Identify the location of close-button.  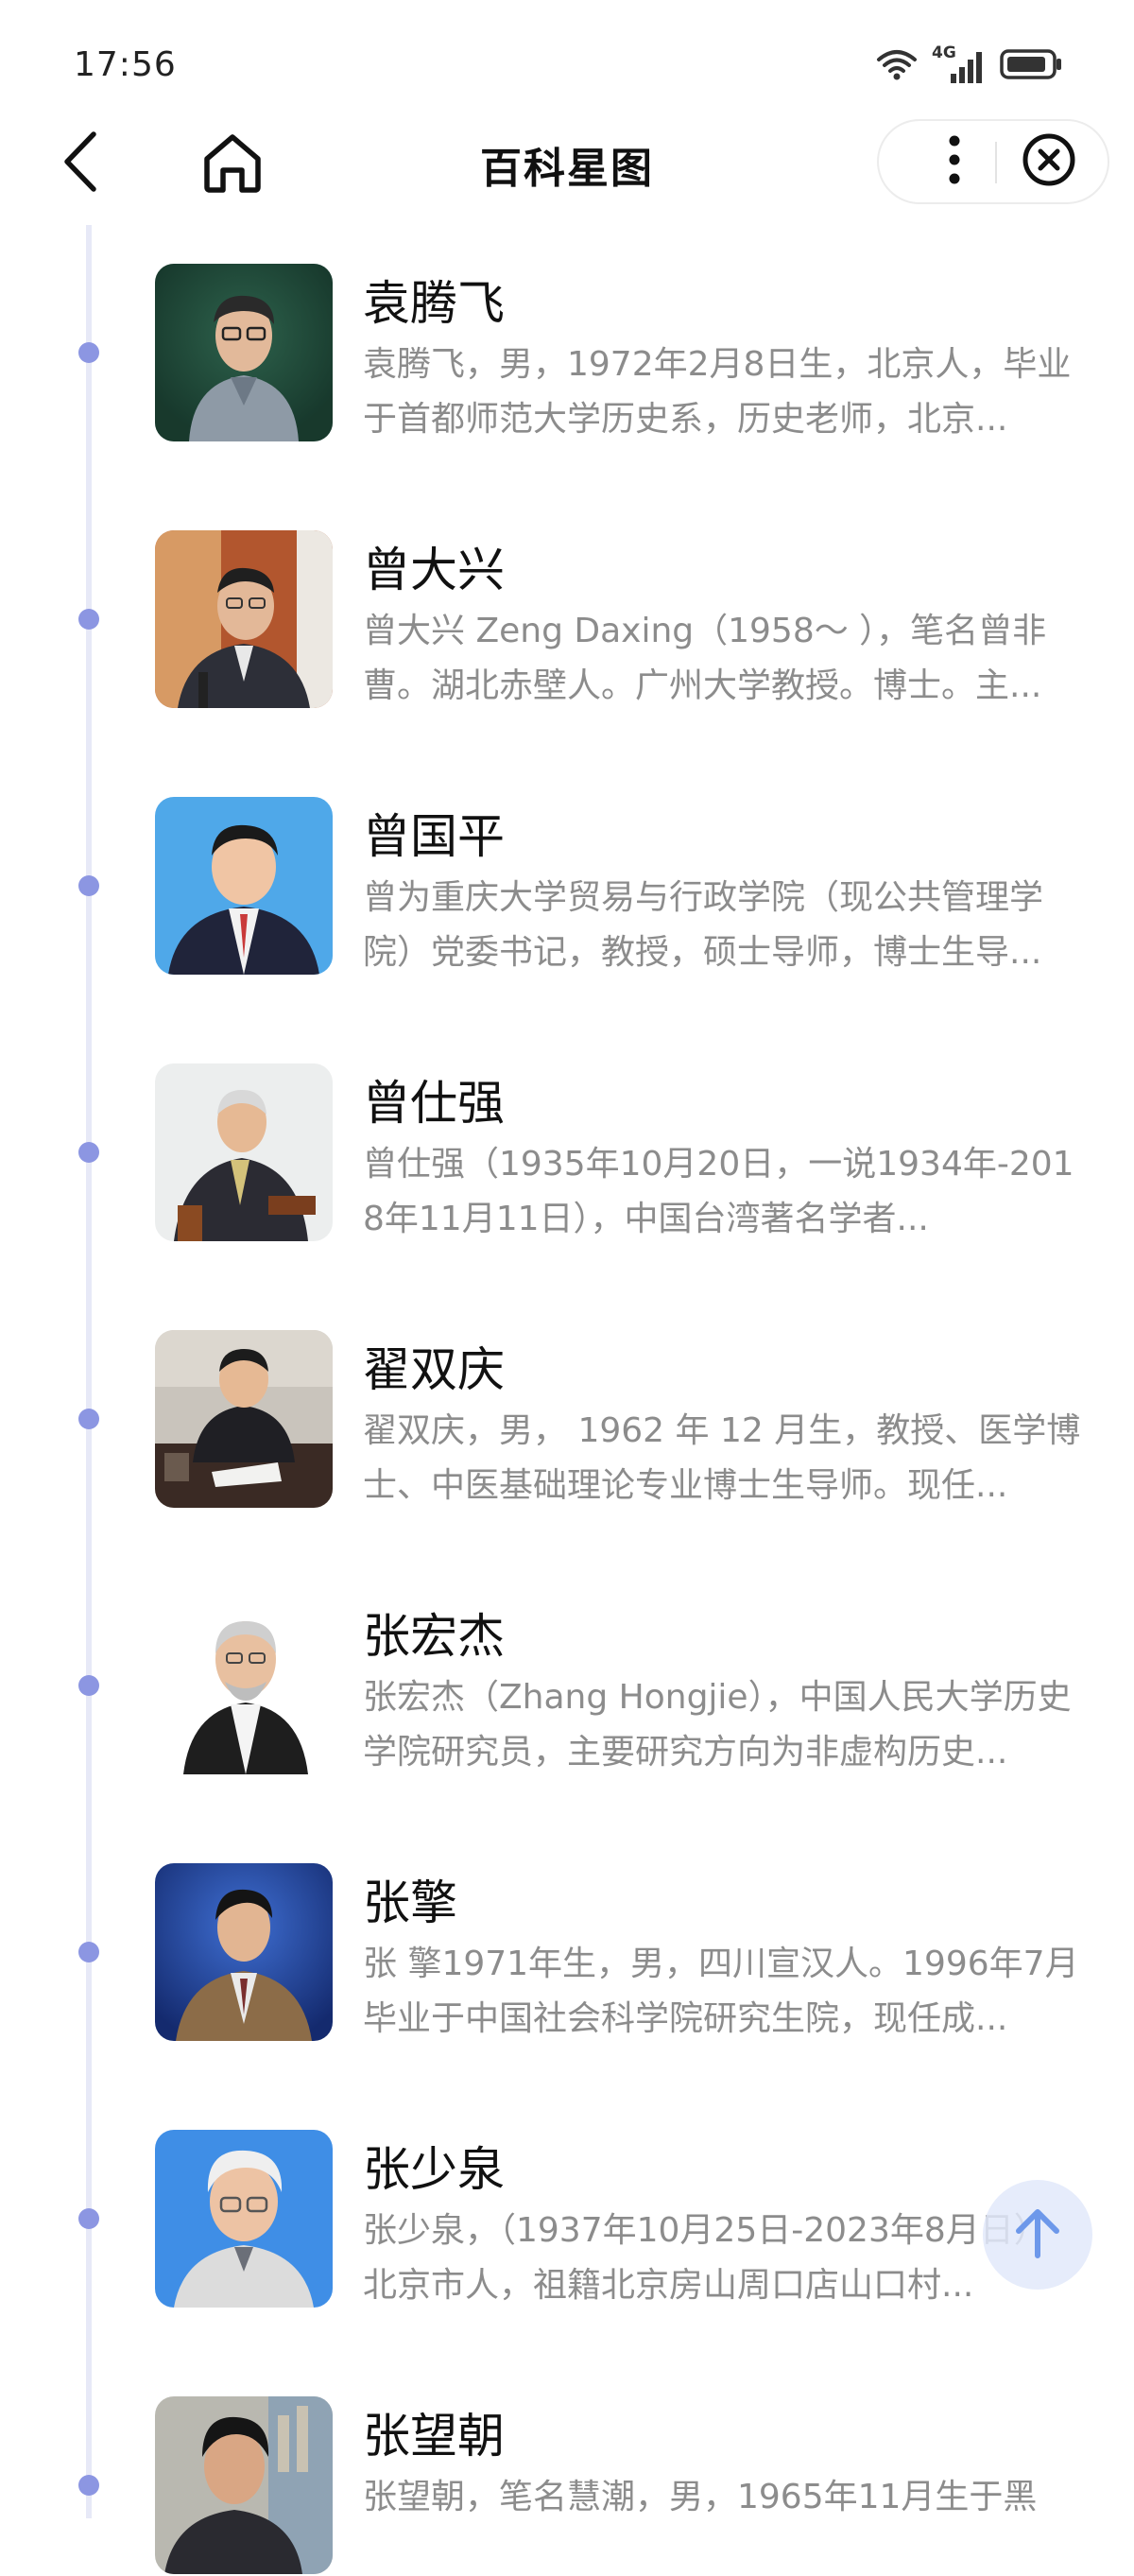
(1049, 161).